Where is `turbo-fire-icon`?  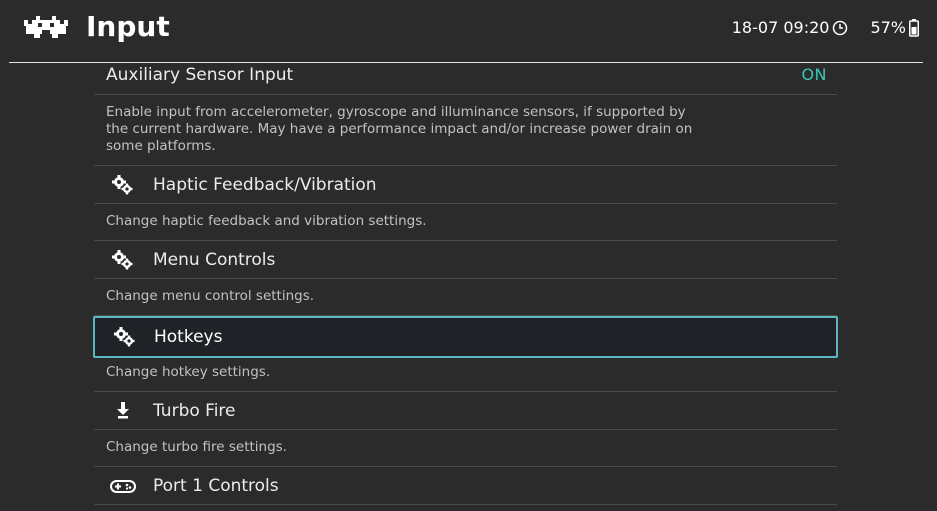
turbo-fire-icon is located at coordinates (123, 410).